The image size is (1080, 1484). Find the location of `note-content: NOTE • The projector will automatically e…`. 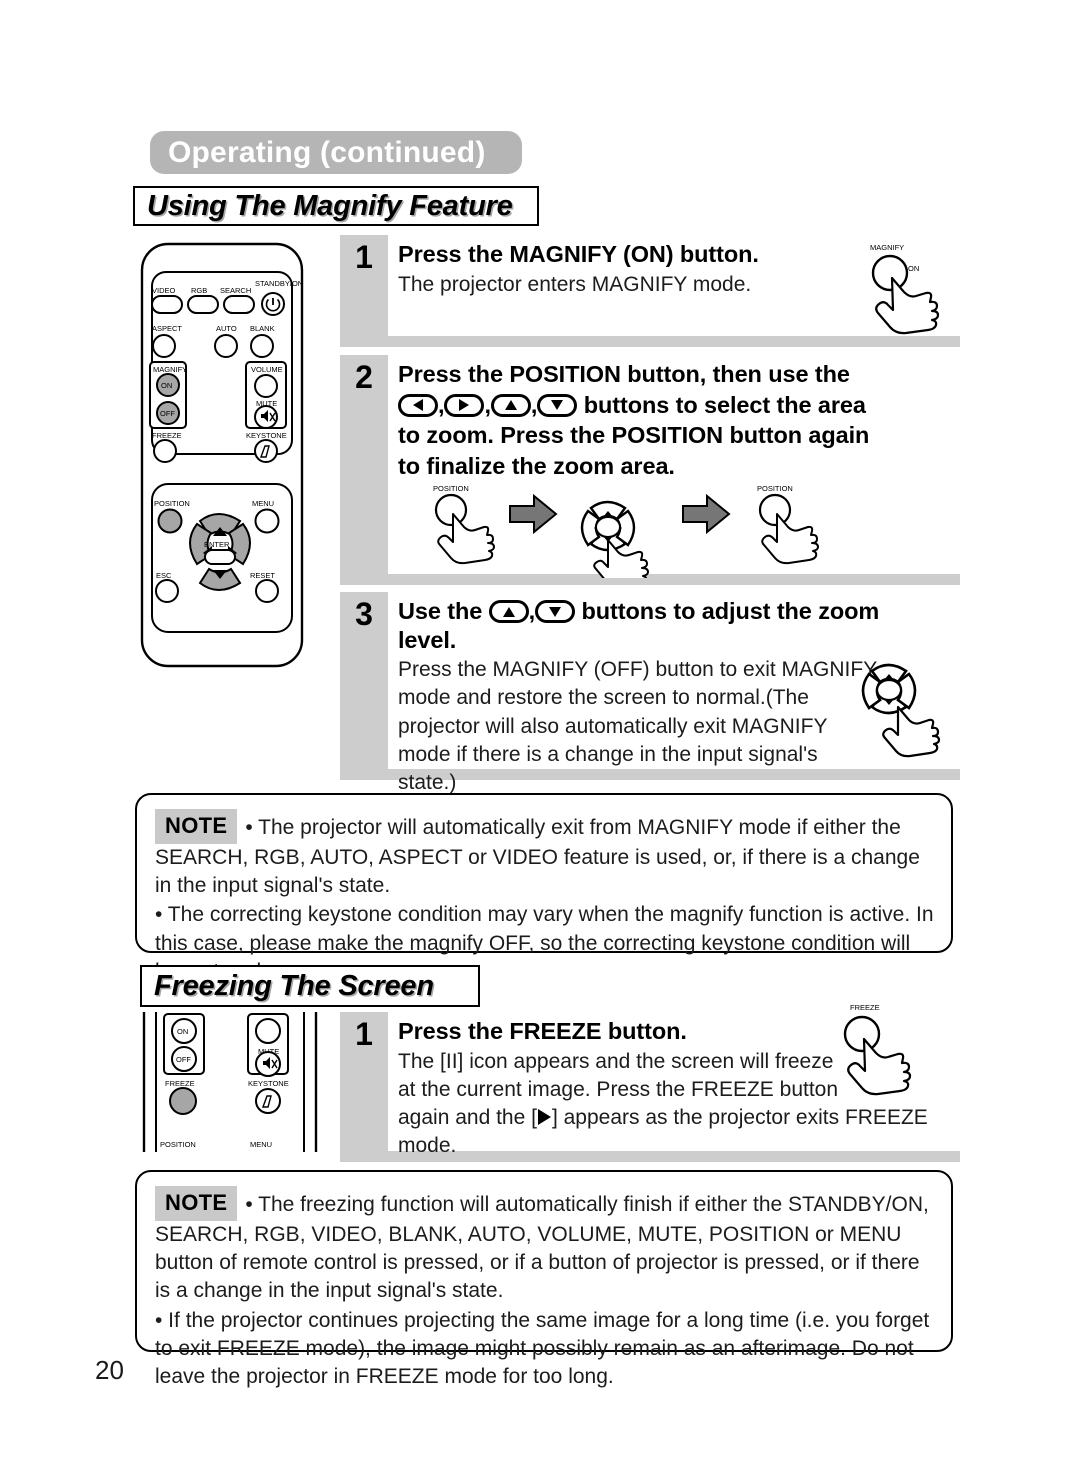

note-content: NOTE • The projector will automatically e… is located at coordinates (545, 897).